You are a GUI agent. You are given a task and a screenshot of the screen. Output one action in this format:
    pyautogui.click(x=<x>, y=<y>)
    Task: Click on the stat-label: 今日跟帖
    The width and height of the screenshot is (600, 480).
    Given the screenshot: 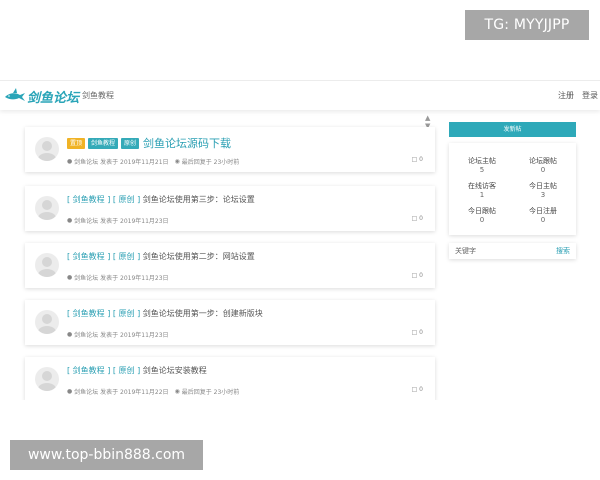 What is the action you would take?
    pyautogui.click(x=482, y=211)
    